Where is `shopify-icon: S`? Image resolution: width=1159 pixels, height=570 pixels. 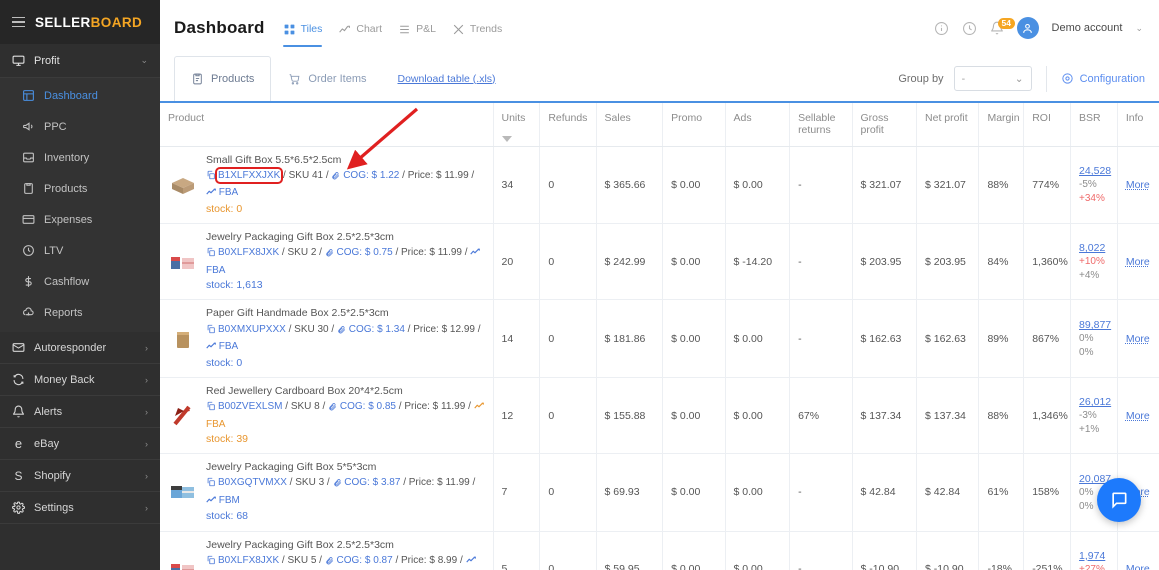
shopify-icon: S is located at coordinates (18, 475).